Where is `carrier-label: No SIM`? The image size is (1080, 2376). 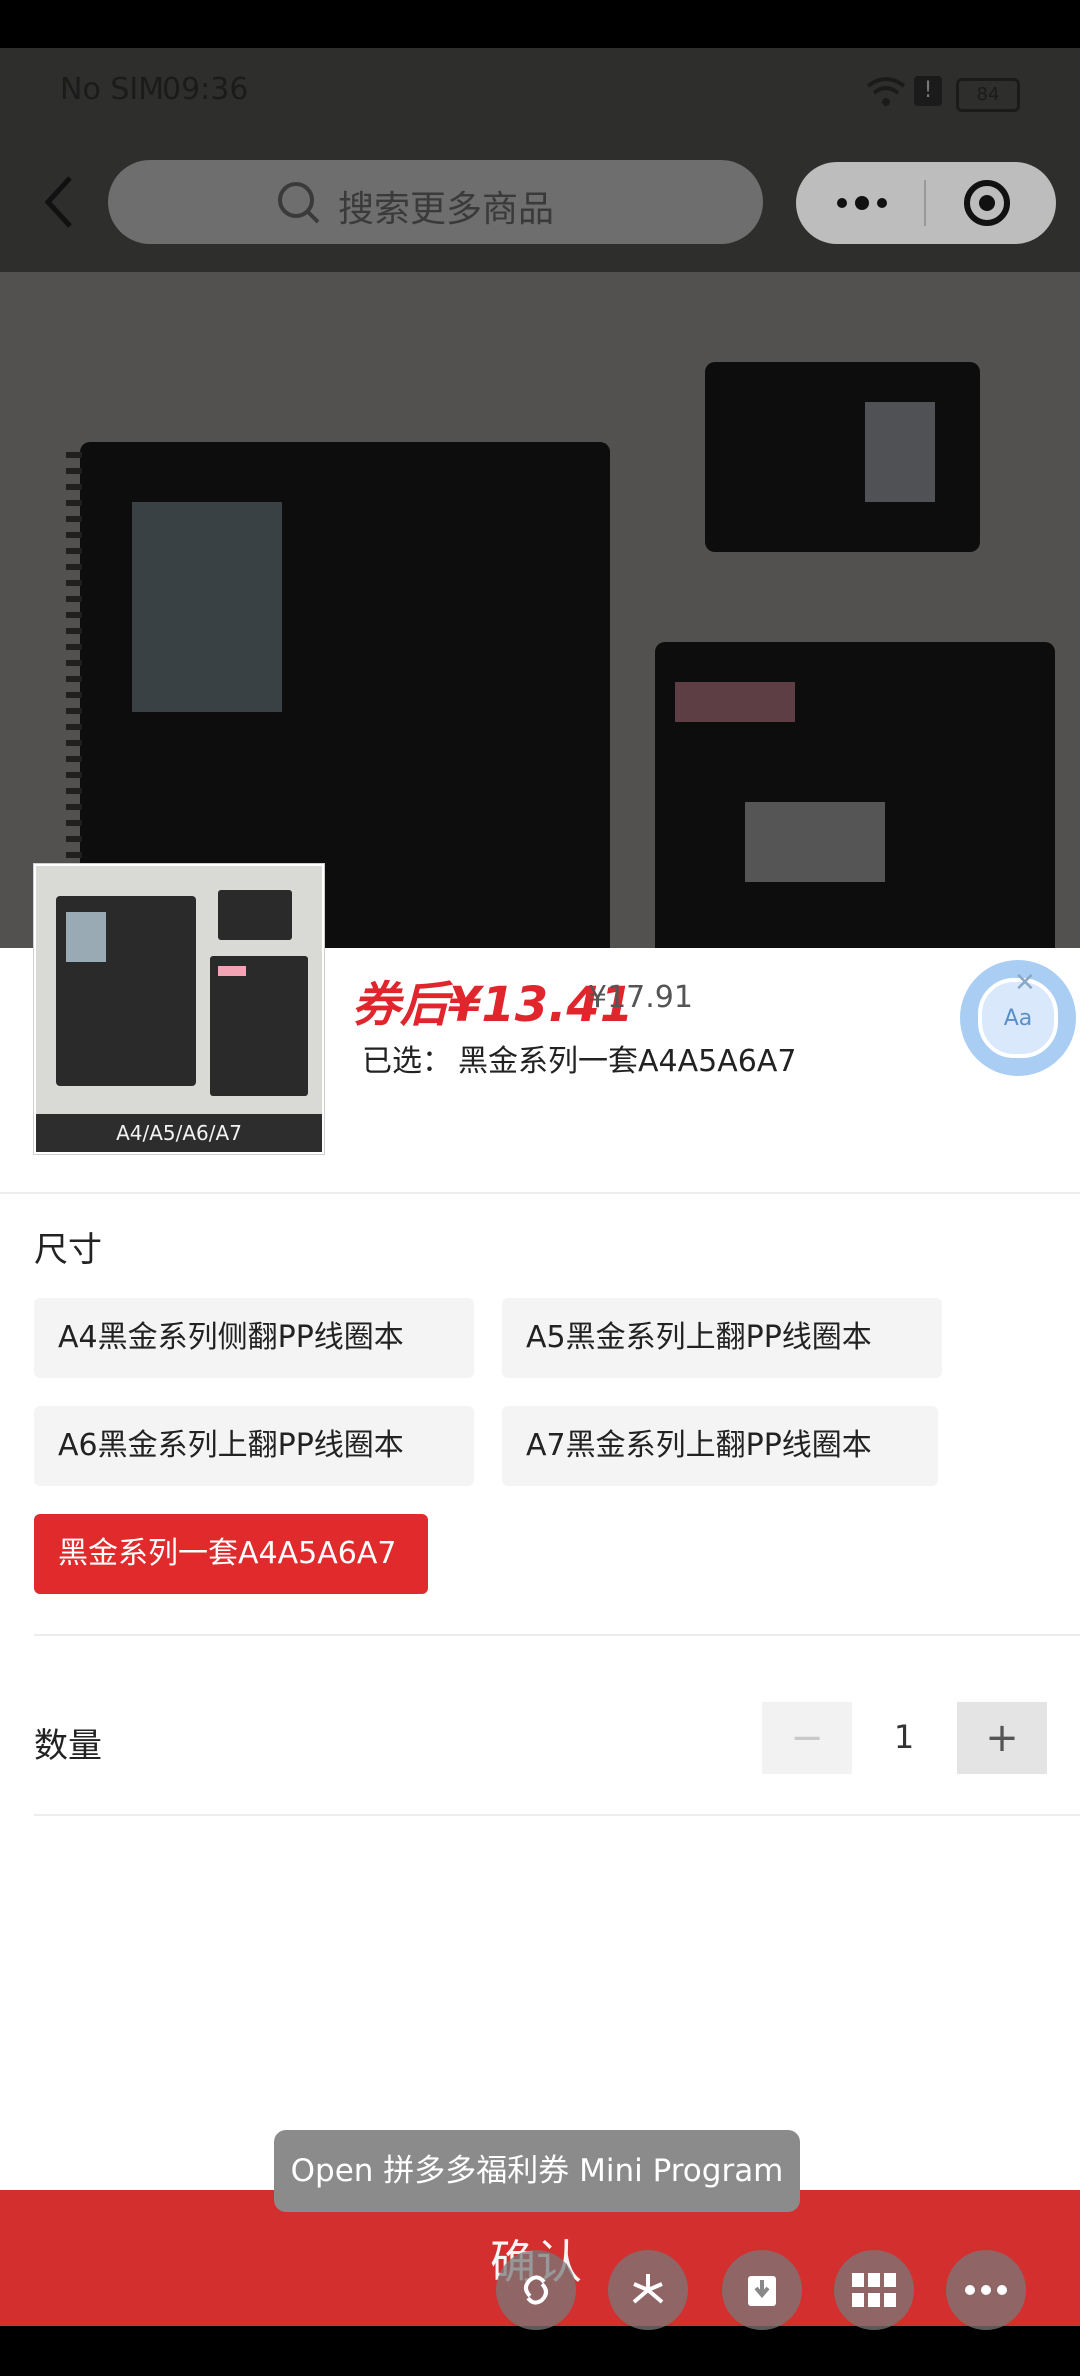 carrier-label: No SIM is located at coordinates (112, 89).